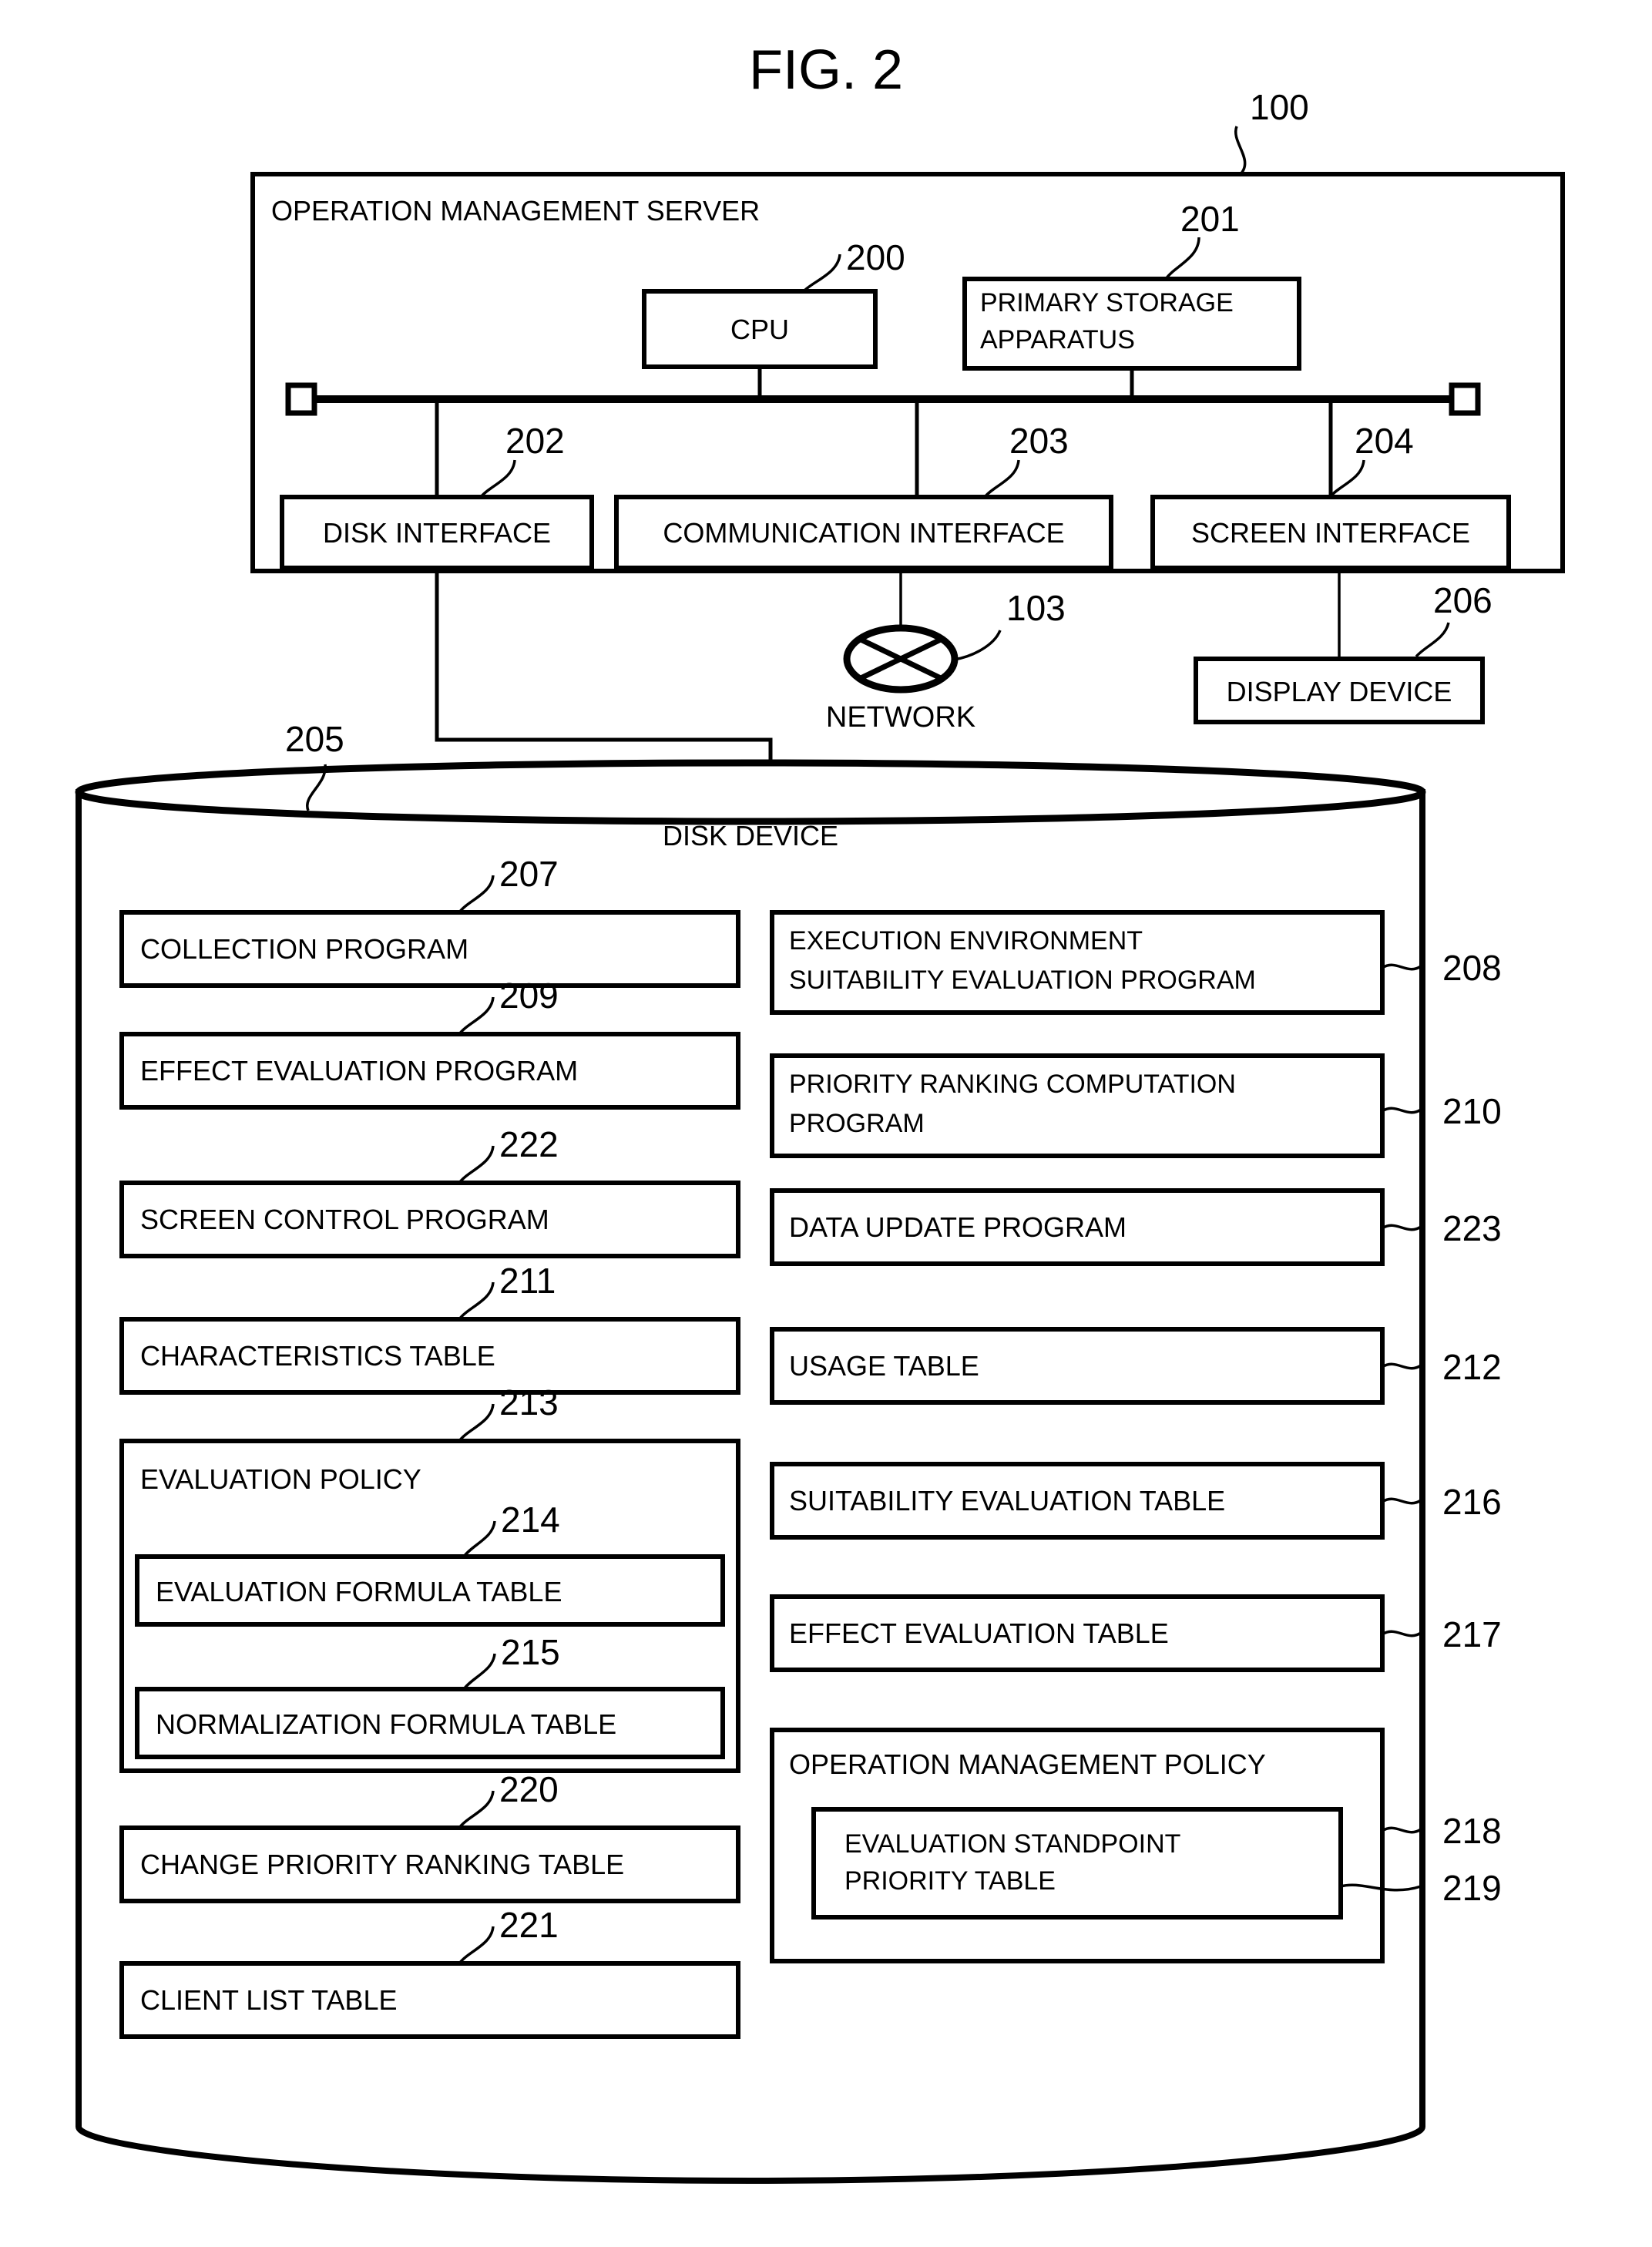 The width and height of the screenshot is (1652, 2247). I want to click on evaluation-formula-table-label: EVALUATION FORMULA TABLE, so click(359, 1591).